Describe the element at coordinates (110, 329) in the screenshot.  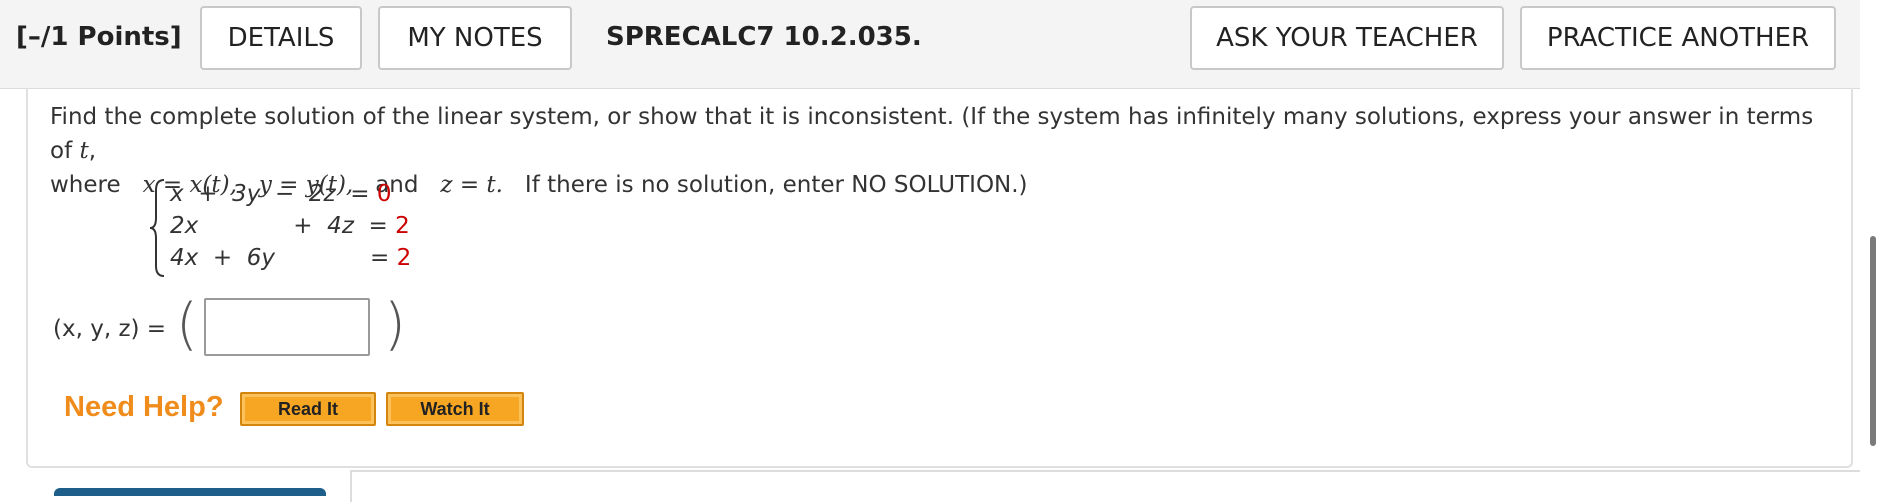
I see `answer-label: (x, y, z) =` at that location.